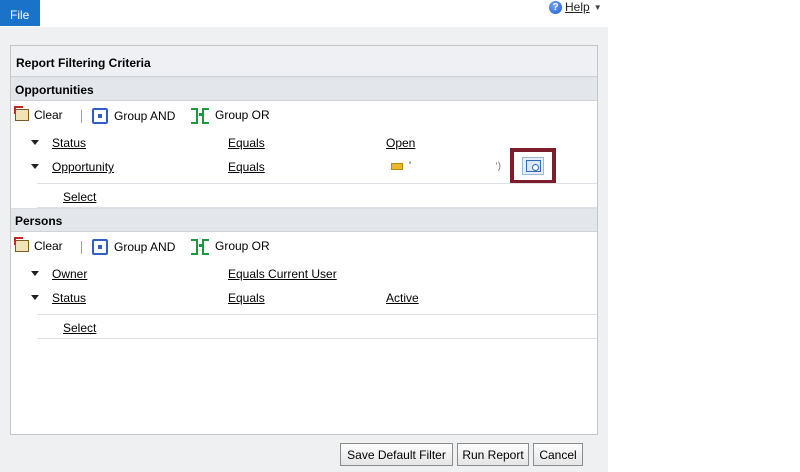  I want to click on file-menu-tab: File, so click(20, 13).